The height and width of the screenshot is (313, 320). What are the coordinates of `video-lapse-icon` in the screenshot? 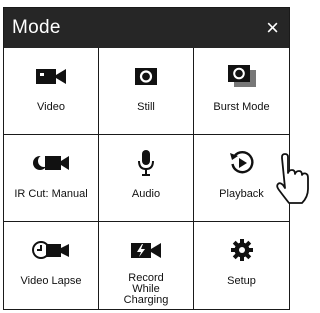 It's located at (51, 250).